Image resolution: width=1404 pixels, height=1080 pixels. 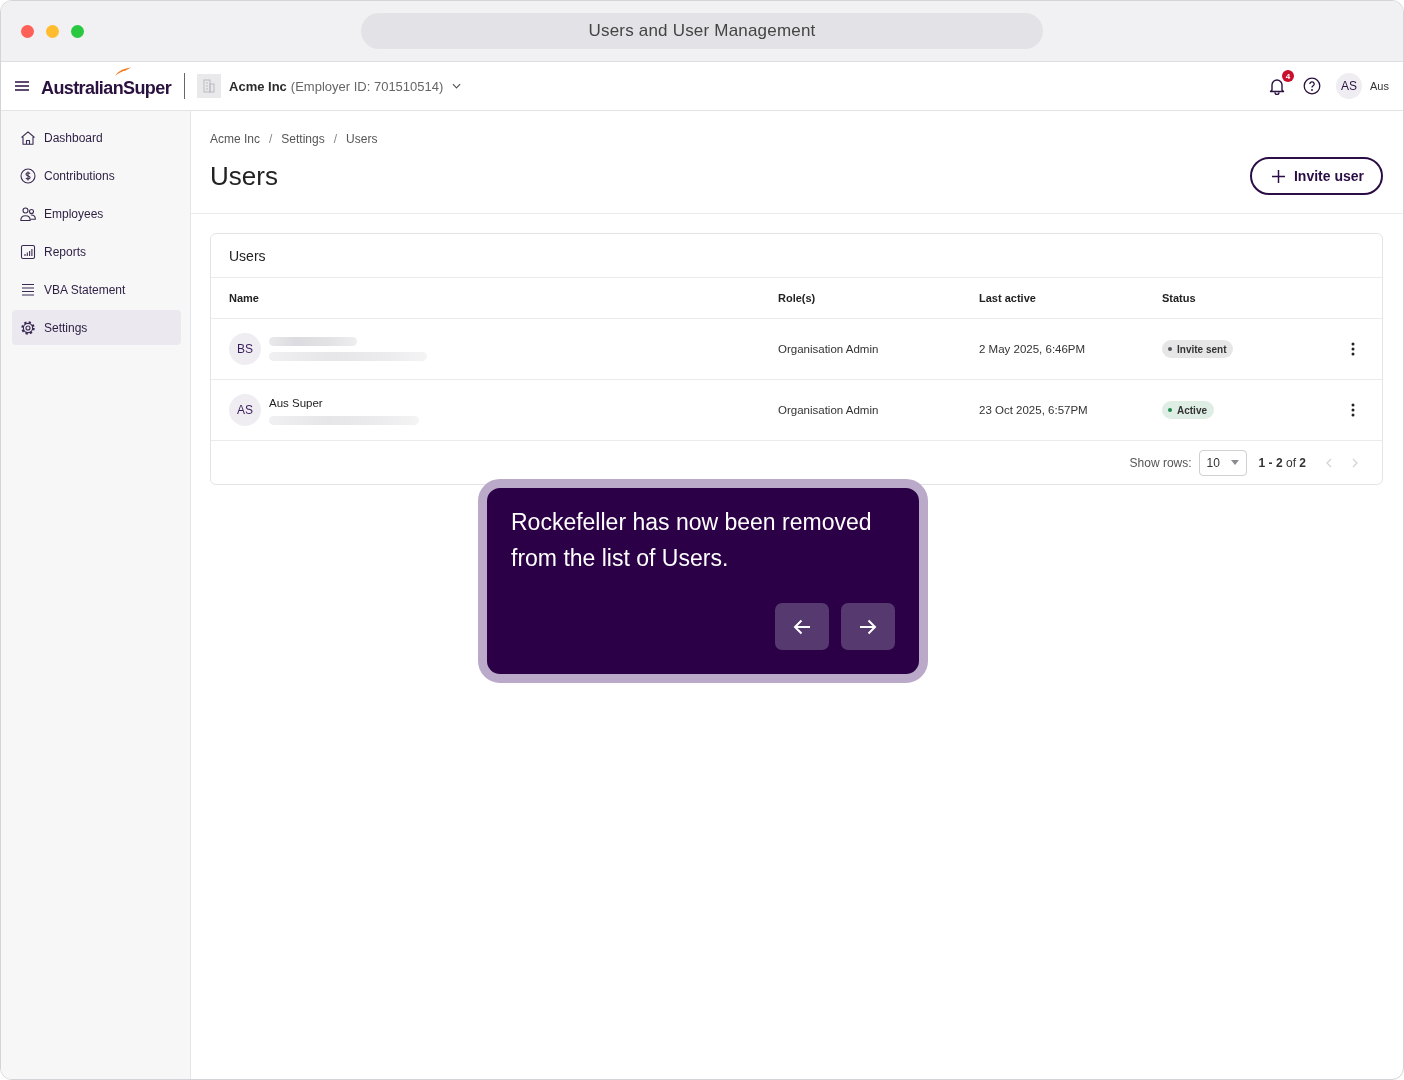 What do you see at coordinates (106, 88) in the screenshot?
I see `logo: AustralianSuper` at bounding box center [106, 88].